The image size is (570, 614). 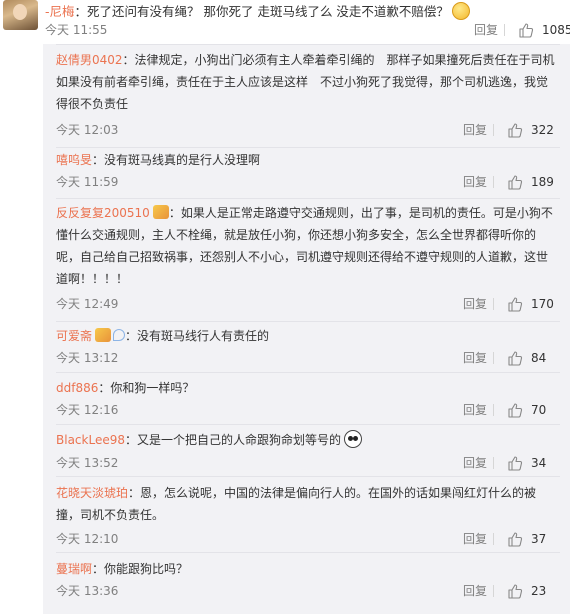 What do you see at coordinates (87, 463) in the screenshot?
I see `timestamp: 今天 13:52` at bounding box center [87, 463].